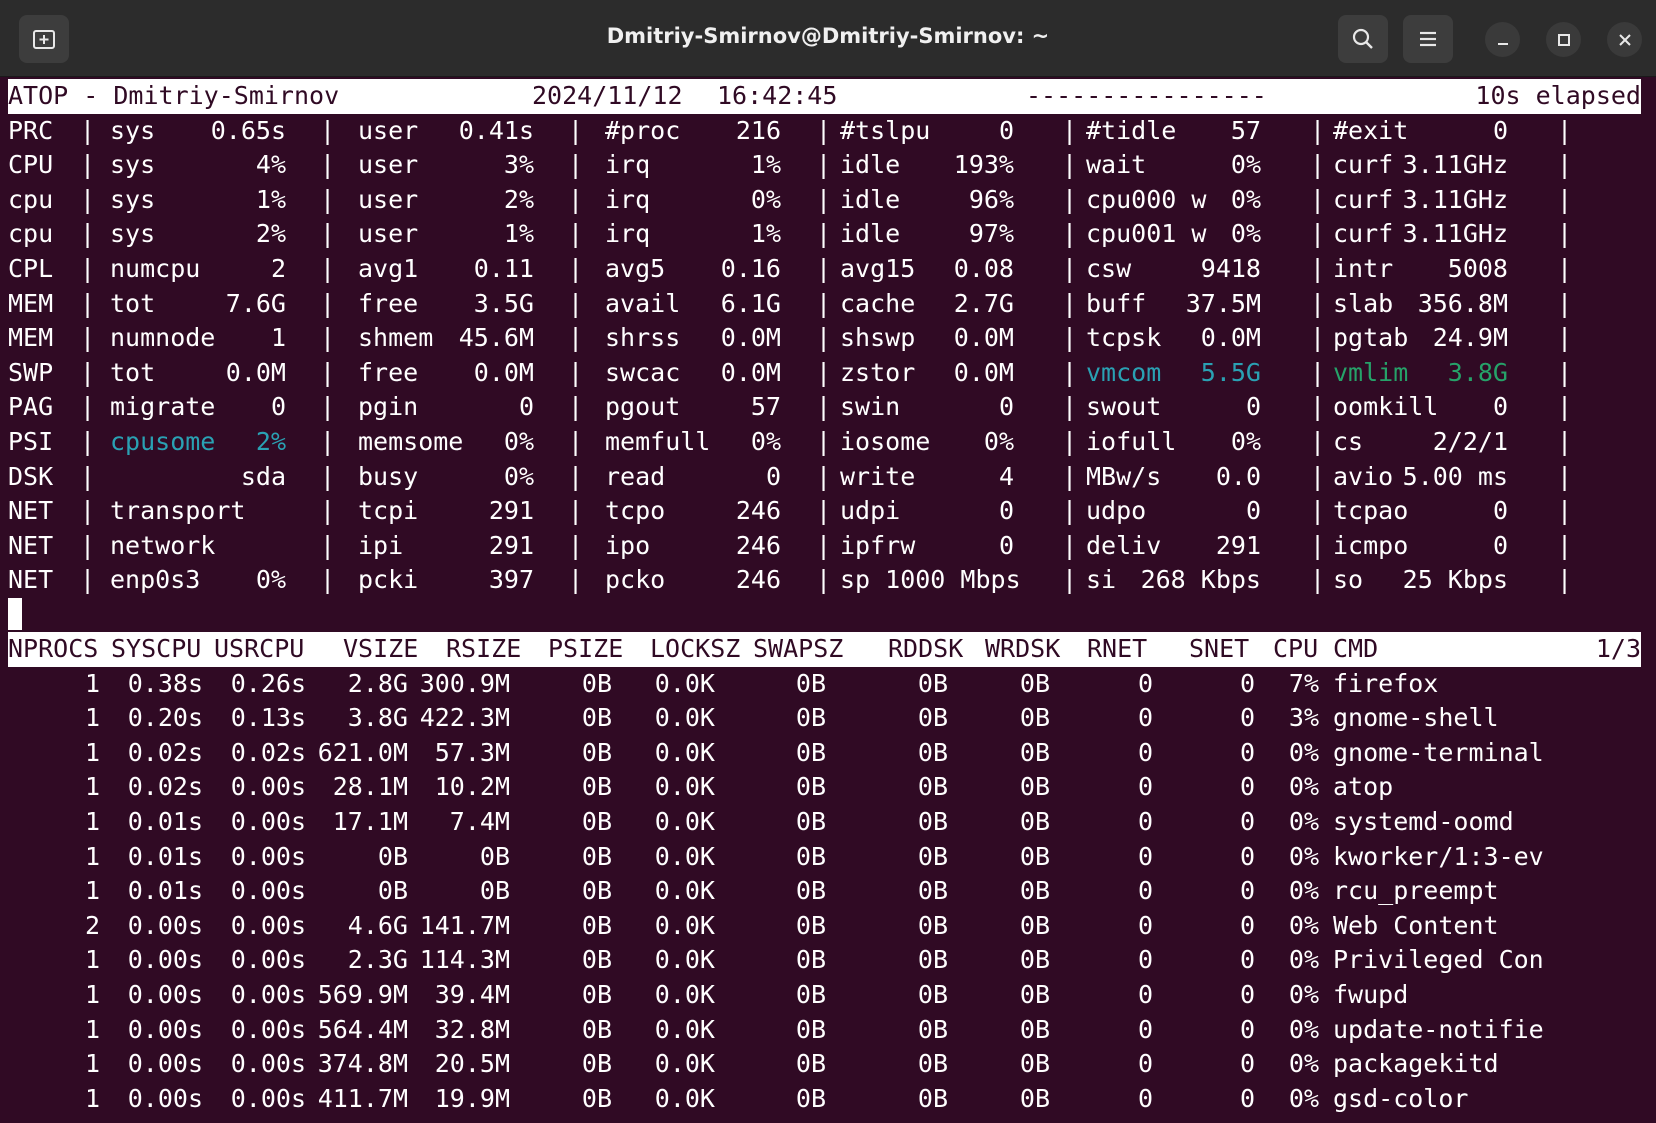 Image resolution: width=1656 pixels, height=1123 pixels. What do you see at coordinates (44, 39) in the screenshot?
I see `new-tab-button` at bounding box center [44, 39].